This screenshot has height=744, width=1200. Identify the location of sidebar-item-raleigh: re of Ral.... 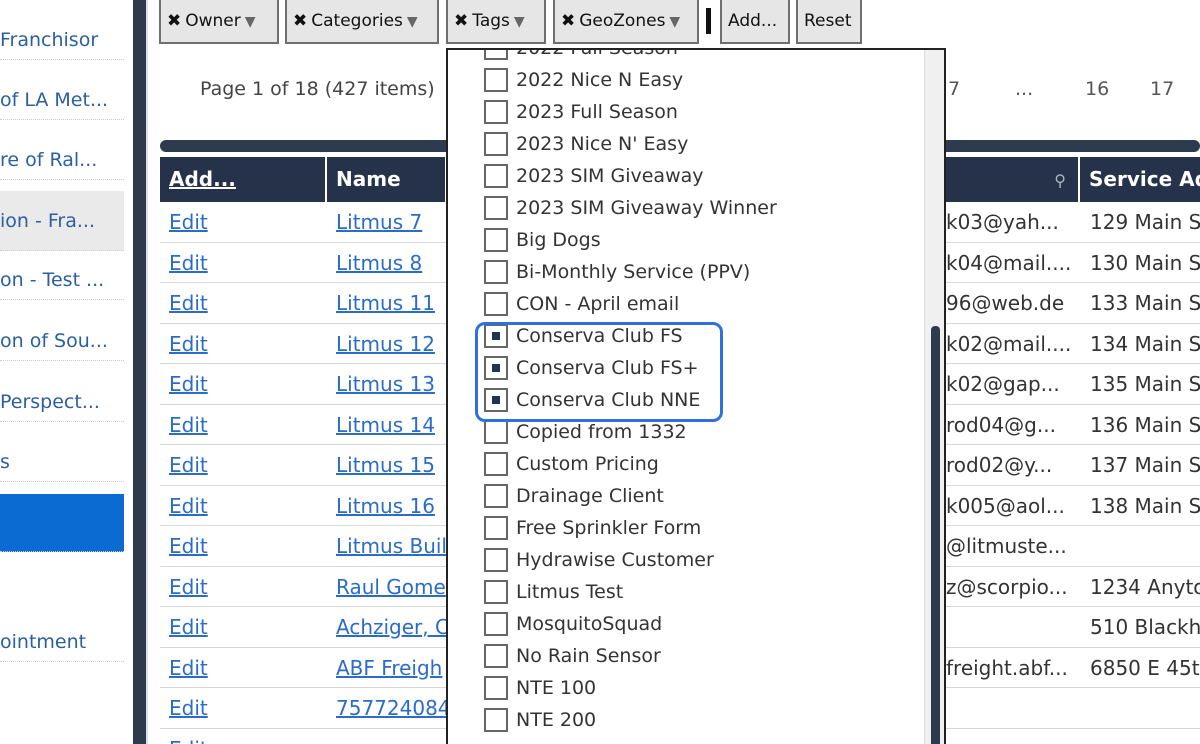
(62, 160).